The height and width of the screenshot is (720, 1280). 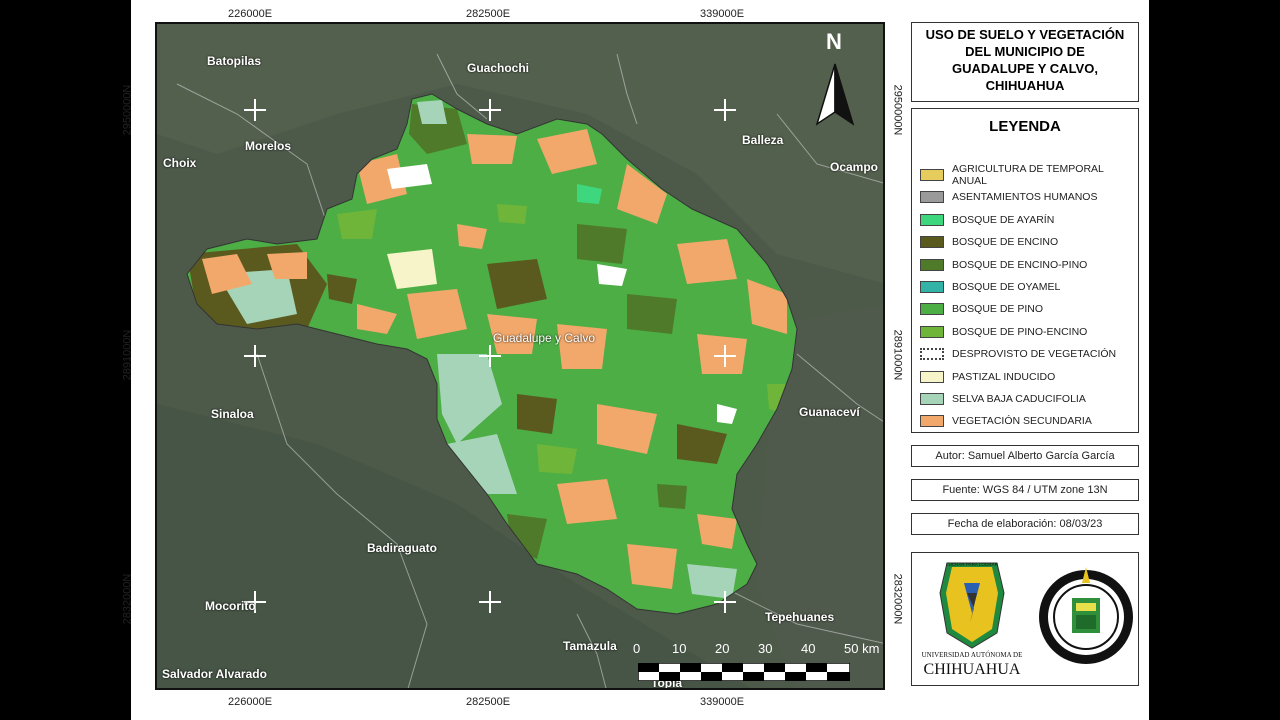 What do you see at coordinates (897, 355) in the screenshot?
I see `y-tick-right-2: 2891000N` at bounding box center [897, 355].